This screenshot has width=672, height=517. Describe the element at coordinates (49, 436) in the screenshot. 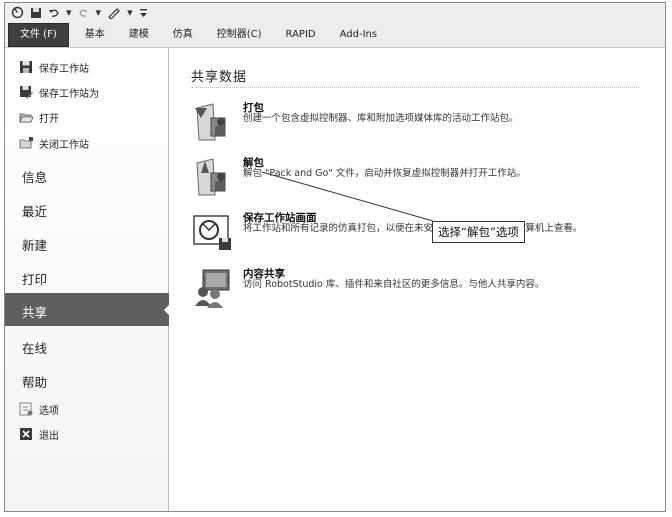

I see `exit-label: 退出` at that location.